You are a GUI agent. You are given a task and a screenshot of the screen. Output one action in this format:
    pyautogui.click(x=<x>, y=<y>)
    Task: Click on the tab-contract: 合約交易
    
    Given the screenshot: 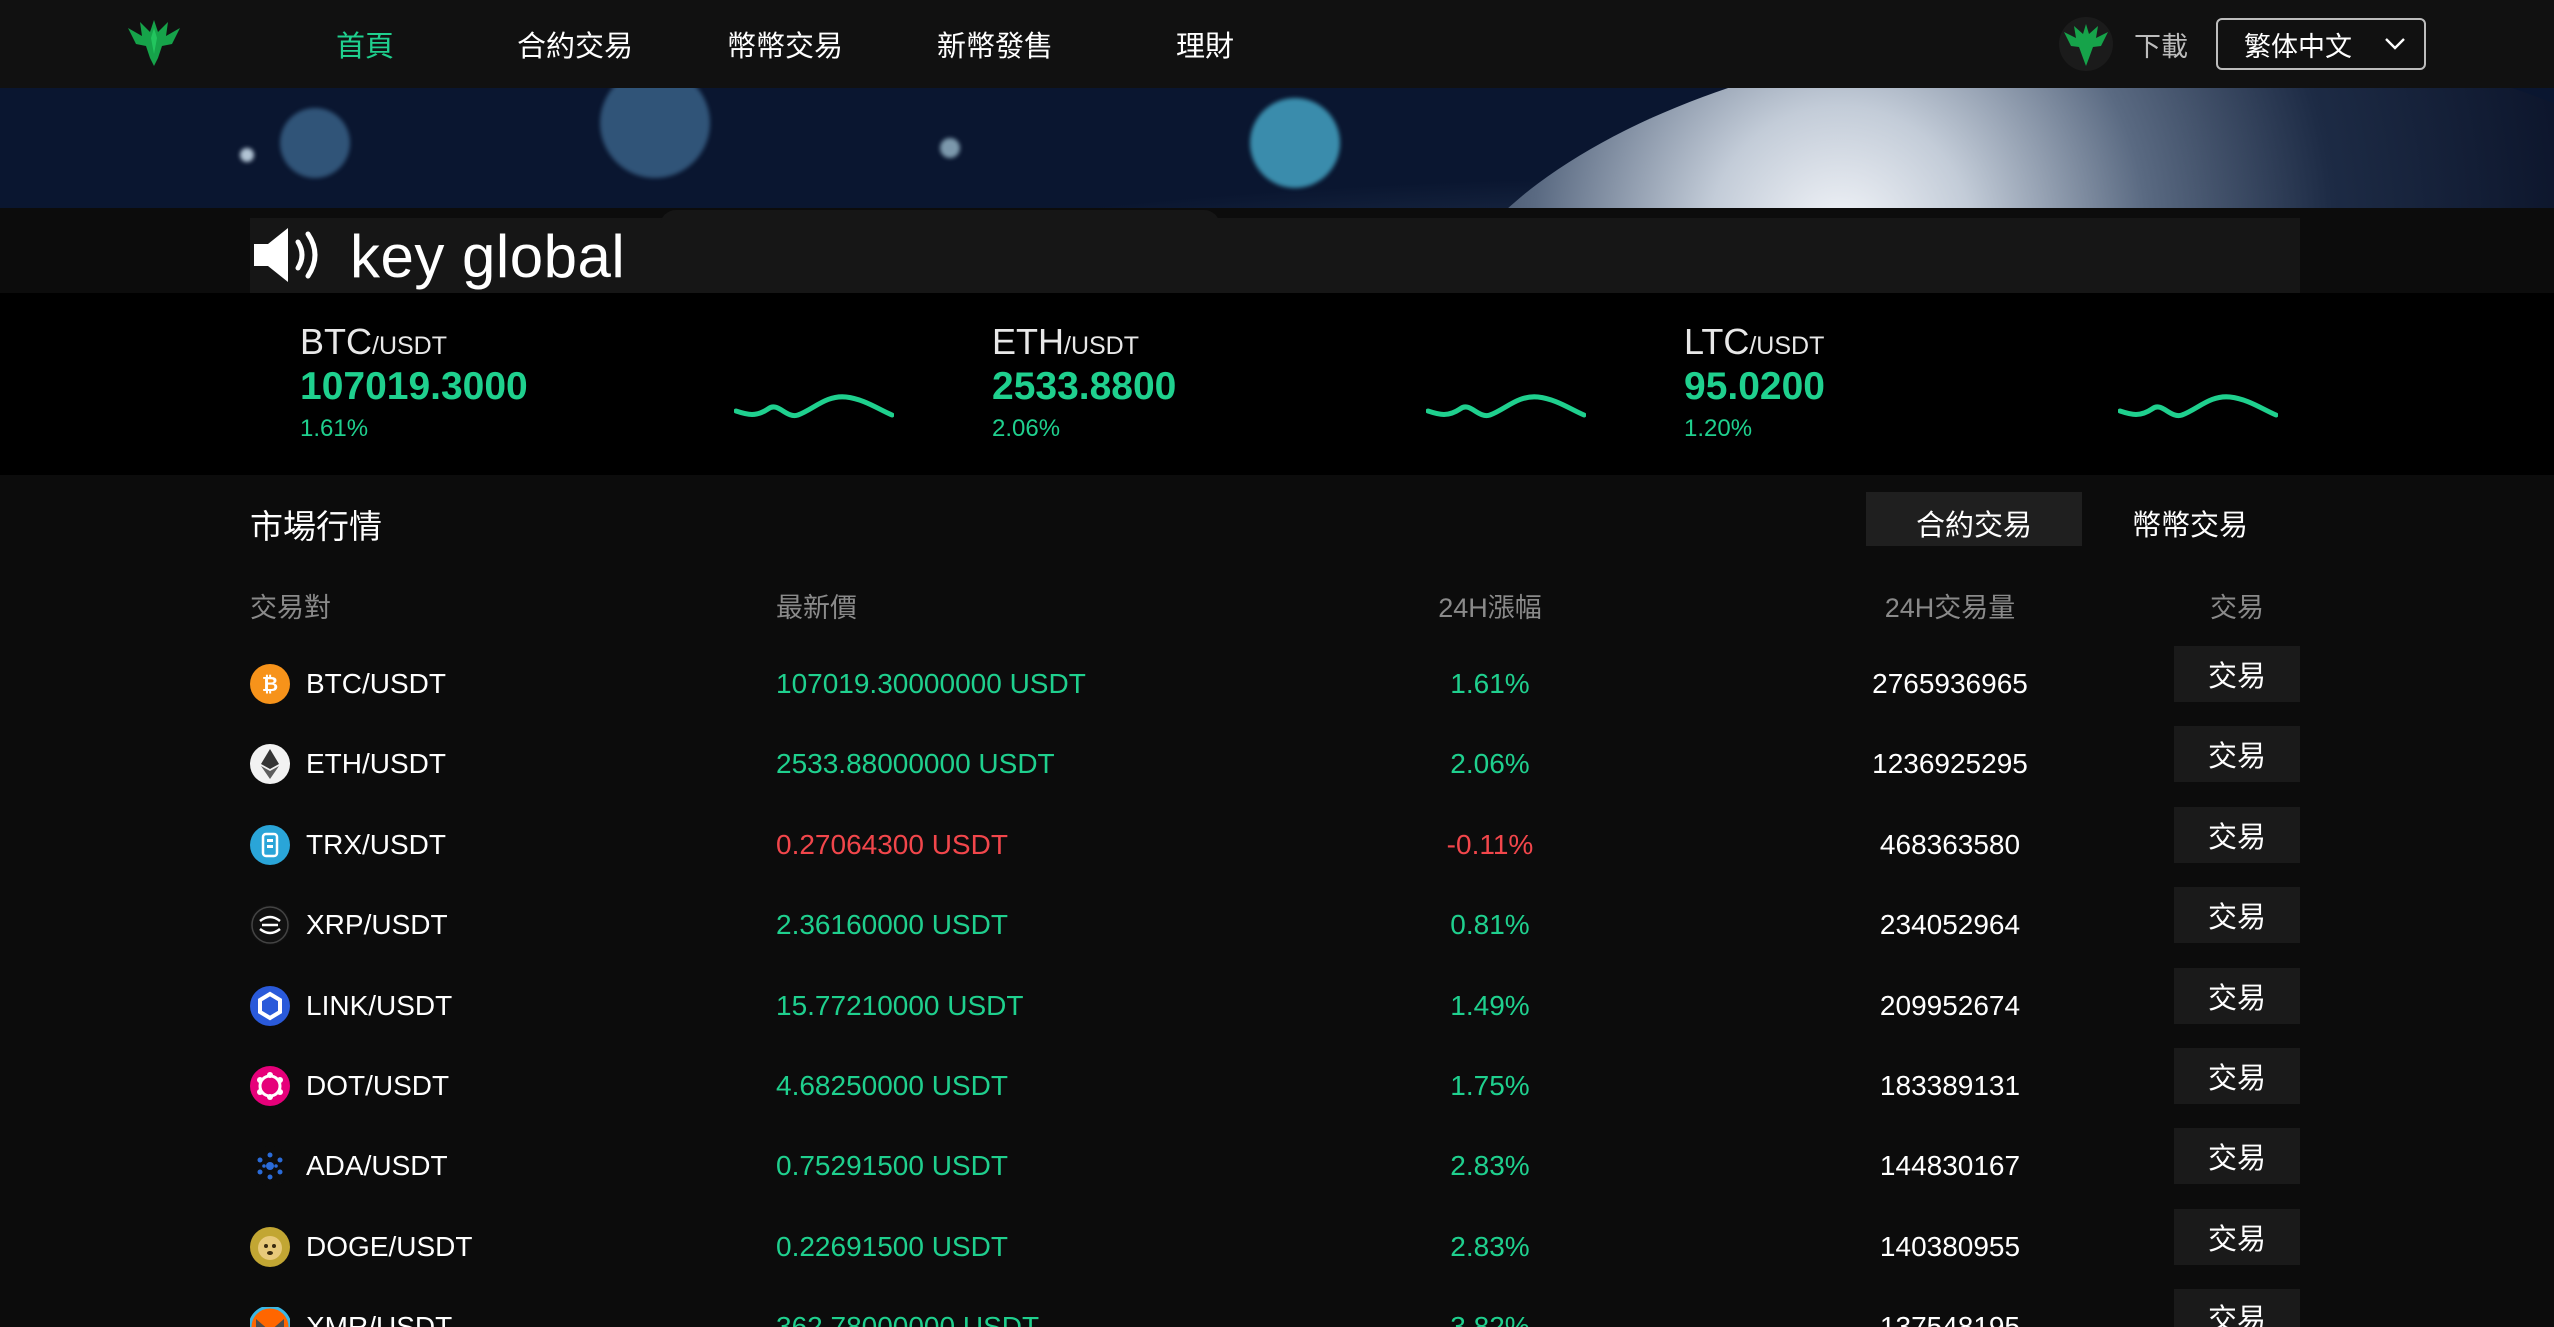 What is the action you would take?
    pyautogui.click(x=1974, y=519)
    